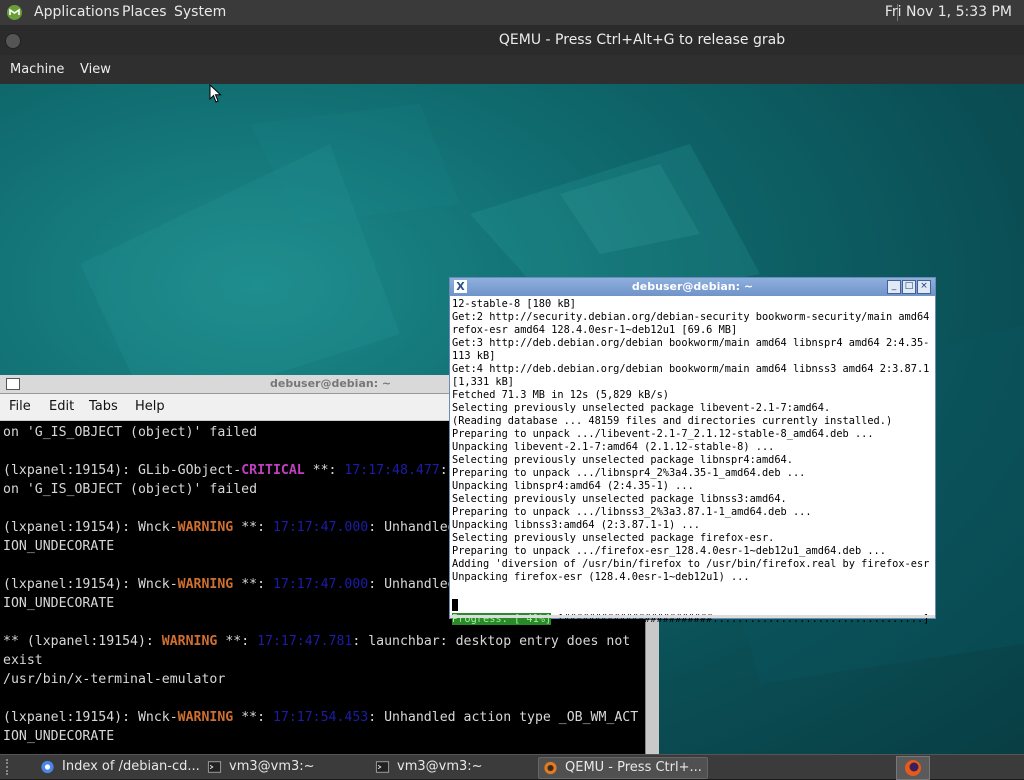  Describe the element at coordinates (82, 641) in the screenshot. I see `terminal-text: ** (lxpanel:19154):` at that location.